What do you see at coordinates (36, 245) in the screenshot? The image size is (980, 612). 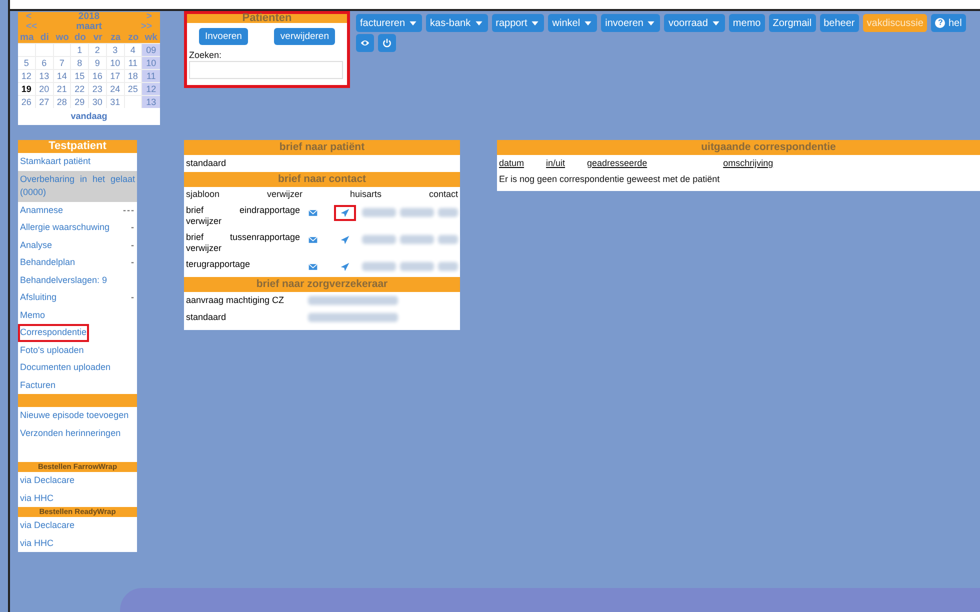 I see `sidebar-link: Analyse` at bounding box center [36, 245].